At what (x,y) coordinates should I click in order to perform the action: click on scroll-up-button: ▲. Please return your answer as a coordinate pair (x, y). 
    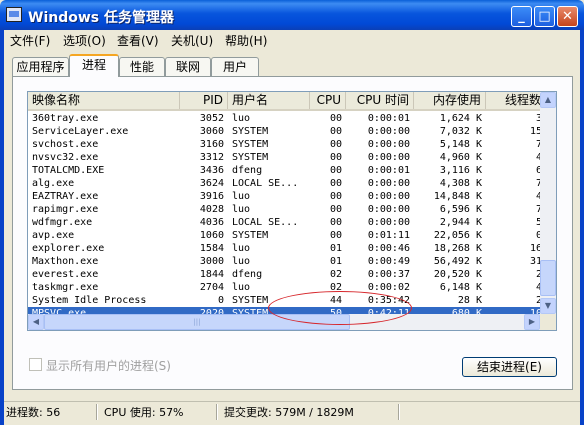
    Looking at the image, I should click on (548, 100).